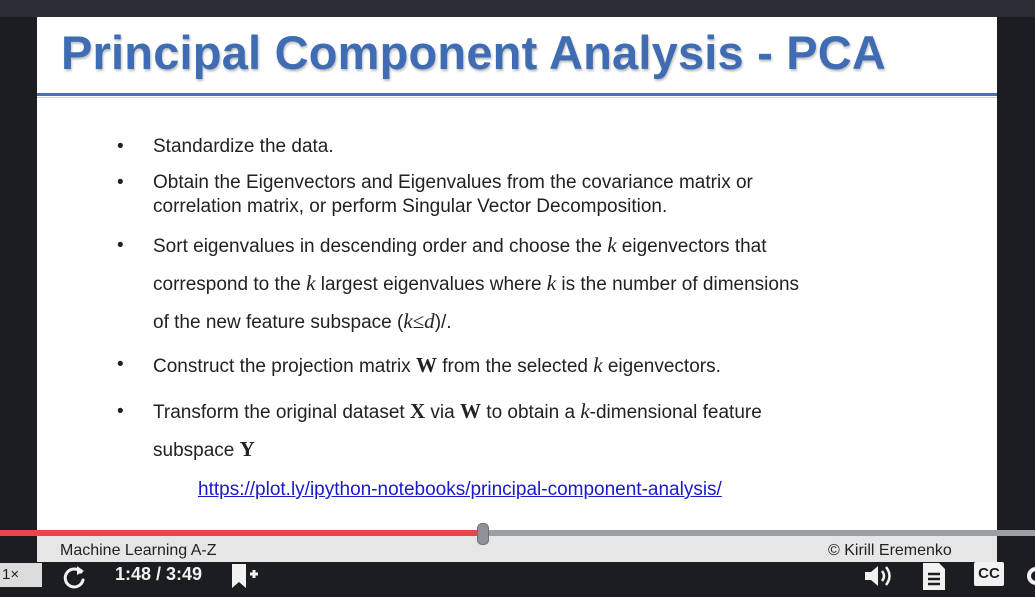 The width and height of the screenshot is (1035, 597). What do you see at coordinates (483, 534) in the screenshot?
I see `progress-handle` at bounding box center [483, 534].